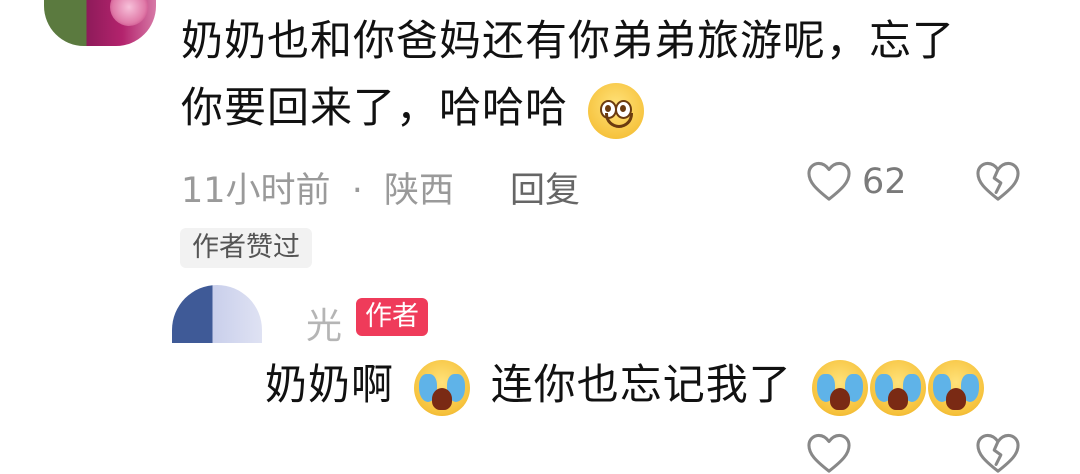  What do you see at coordinates (418, 191) in the screenshot?
I see `comment-location: 陕西` at bounding box center [418, 191].